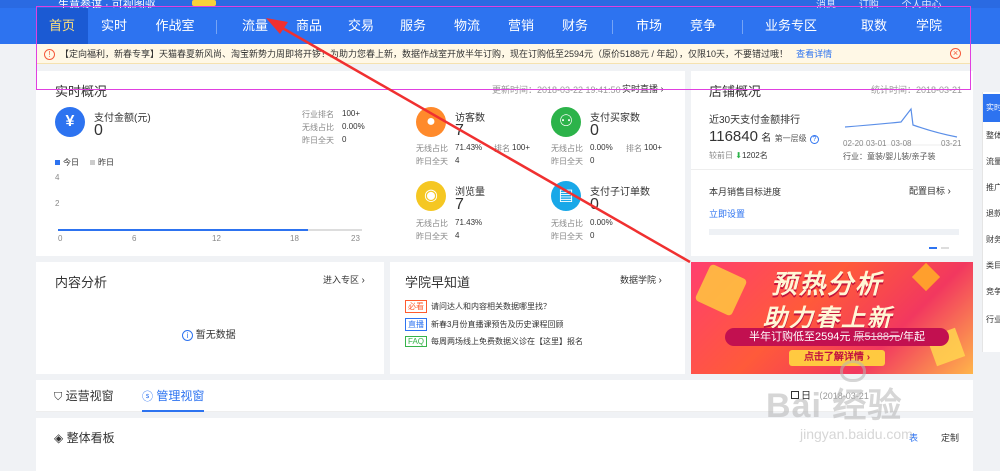 Image resolution: width=1000 pixels, height=471 pixels. What do you see at coordinates (993, 291) in the screenshot?
I see `side-tab-competition: 竞争` at bounding box center [993, 291].